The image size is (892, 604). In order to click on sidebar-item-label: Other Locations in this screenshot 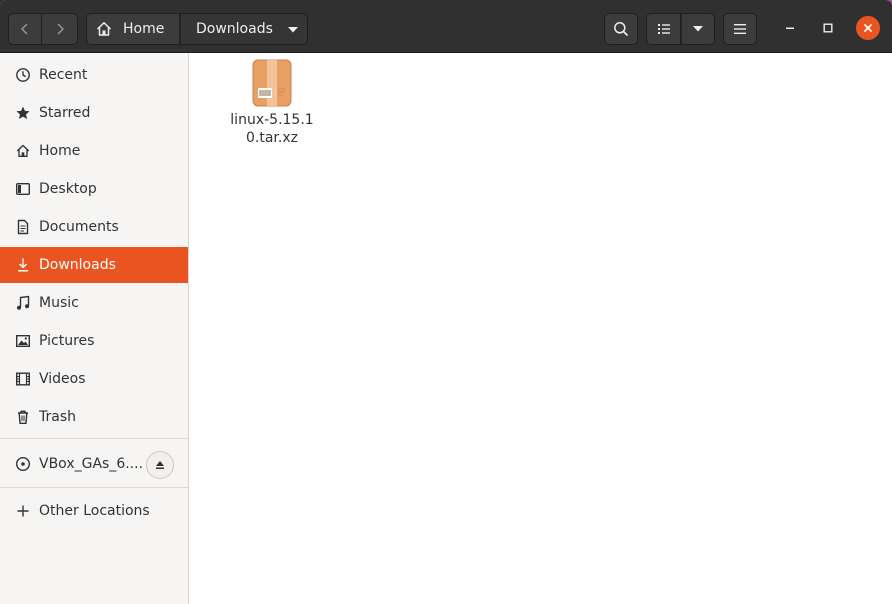, I will do `click(94, 511)`.